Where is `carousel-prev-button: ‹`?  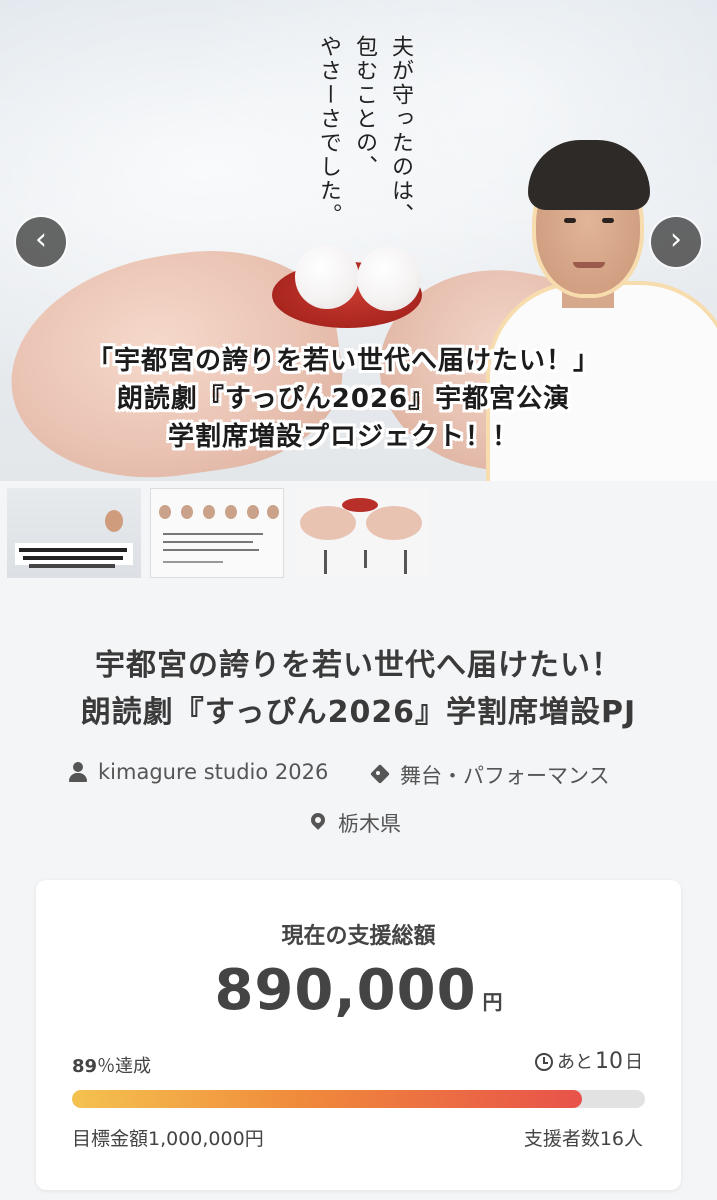
carousel-prev-button: ‹ is located at coordinates (41, 242).